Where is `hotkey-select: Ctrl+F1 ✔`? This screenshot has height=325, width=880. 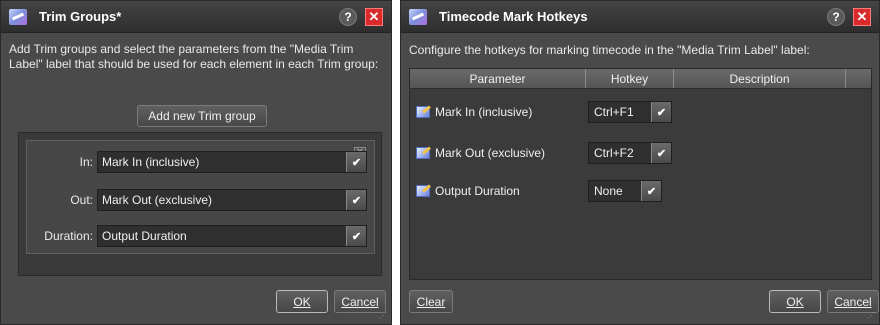
hotkey-select: Ctrl+F1 ✔ is located at coordinates (630, 112).